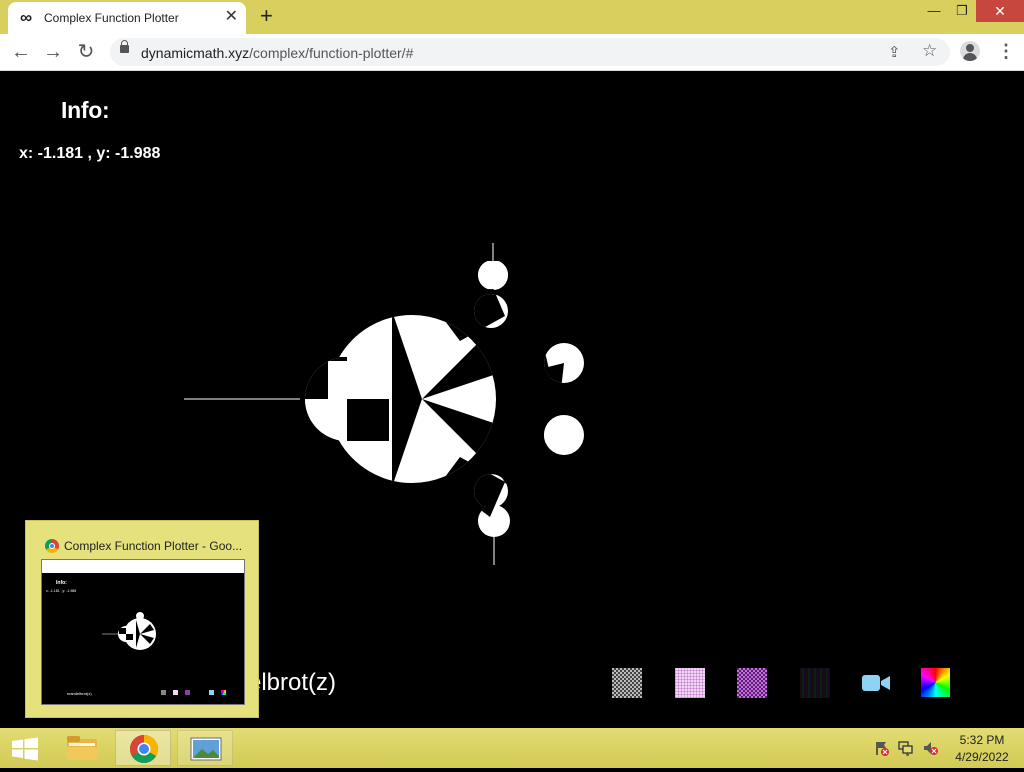 This screenshot has width=1024, height=772. What do you see at coordinates (982, 757) in the screenshot?
I see `clock-date: 4/29/2022` at bounding box center [982, 757].